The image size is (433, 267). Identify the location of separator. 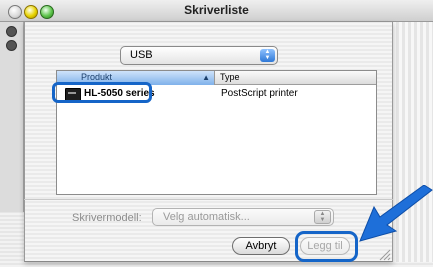
(208, 199).